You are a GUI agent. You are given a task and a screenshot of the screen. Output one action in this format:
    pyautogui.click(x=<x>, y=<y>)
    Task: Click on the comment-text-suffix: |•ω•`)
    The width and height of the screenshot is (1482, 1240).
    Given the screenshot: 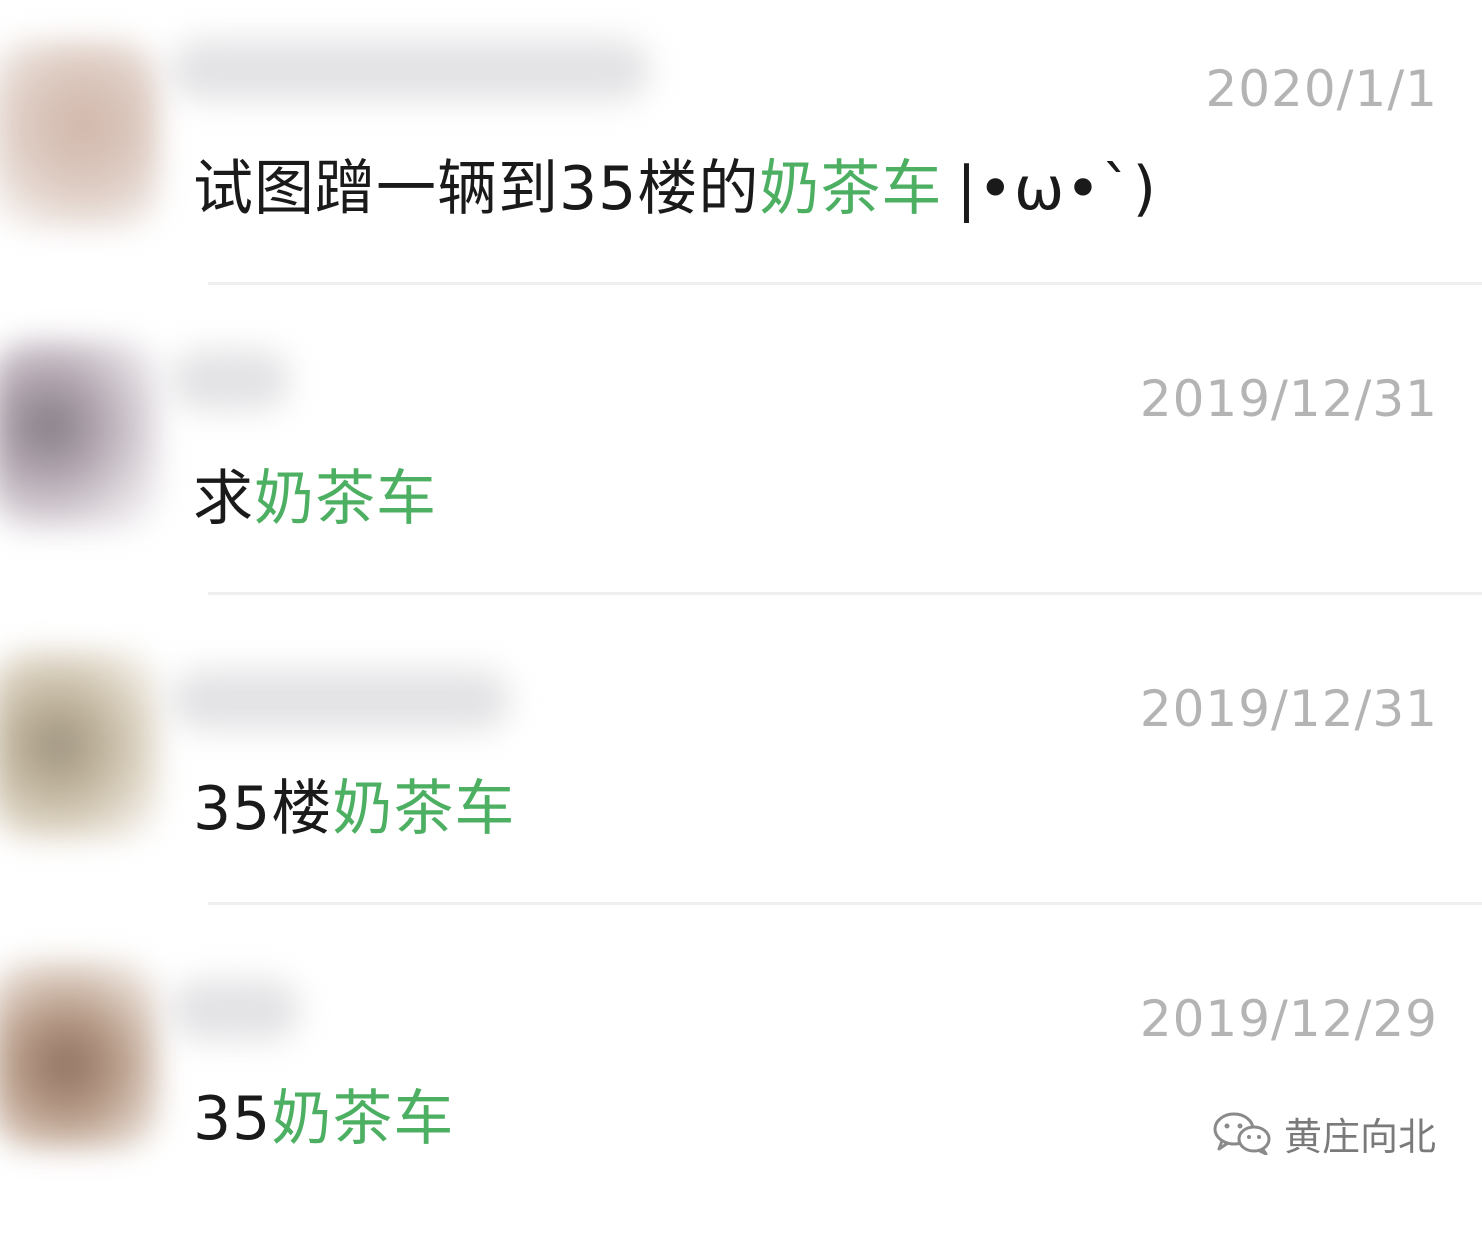 What is the action you would take?
    pyautogui.click(x=1057, y=189)
    